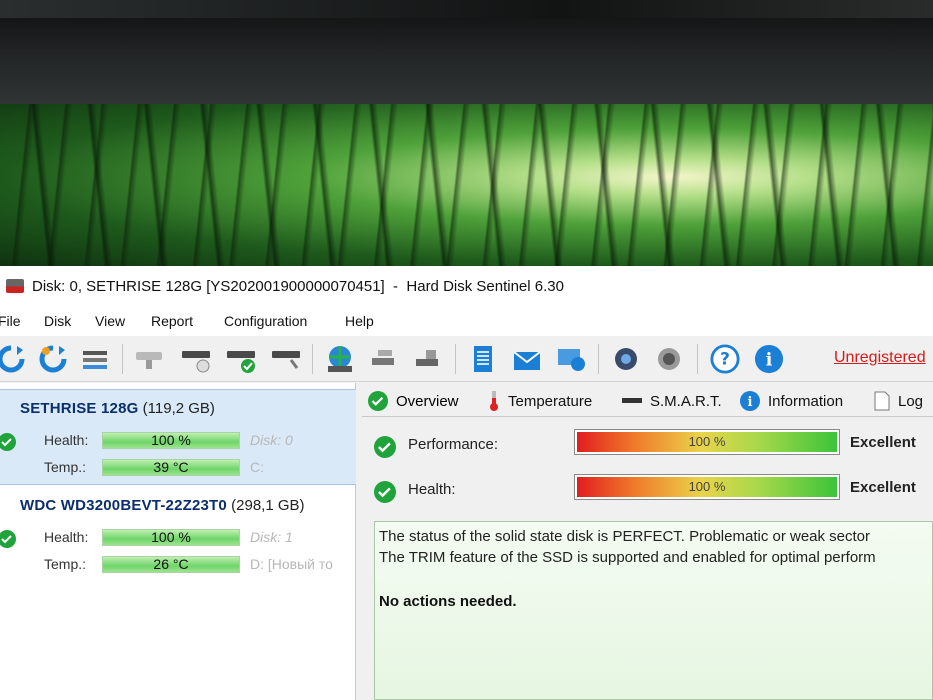  I want to click on temp-value: 26 °C, so click(171, 564).